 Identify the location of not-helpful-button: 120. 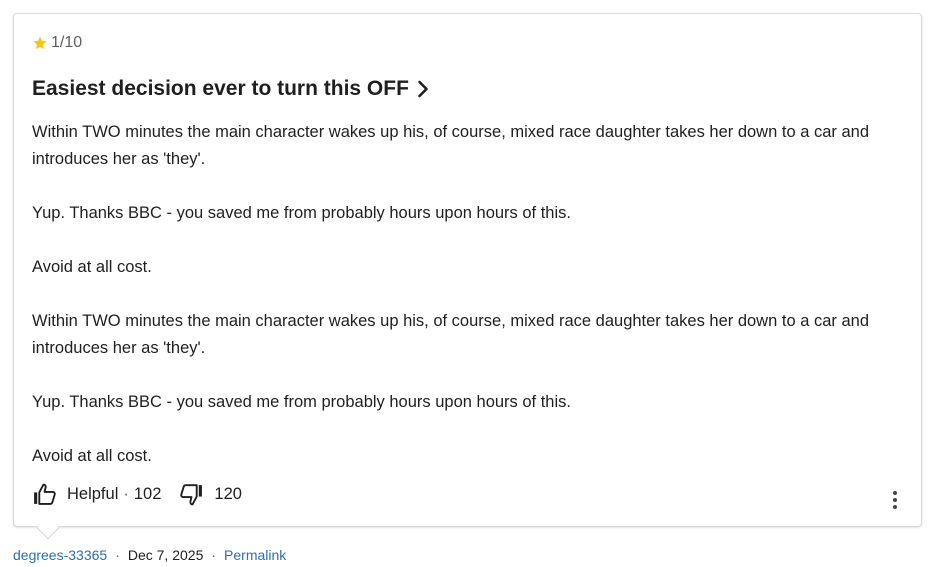
(210, 494).